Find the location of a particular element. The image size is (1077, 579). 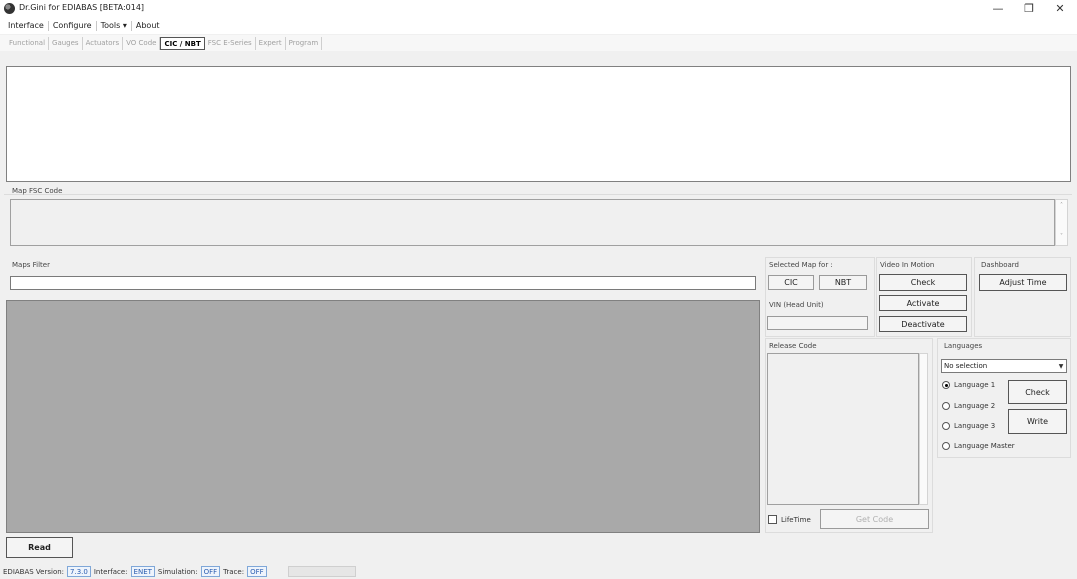

tab-actuators: Actuators is located at coordinates (103, 43).